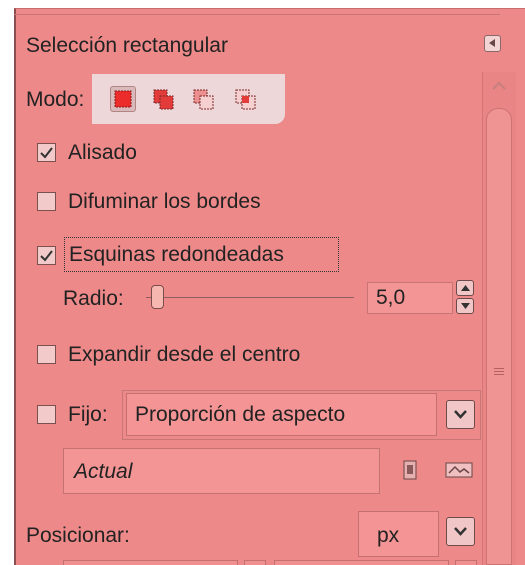 Image resolution: width=525 pixels, height=565 pixels. I want to click on antialias-checkbox, so click(46, 152).